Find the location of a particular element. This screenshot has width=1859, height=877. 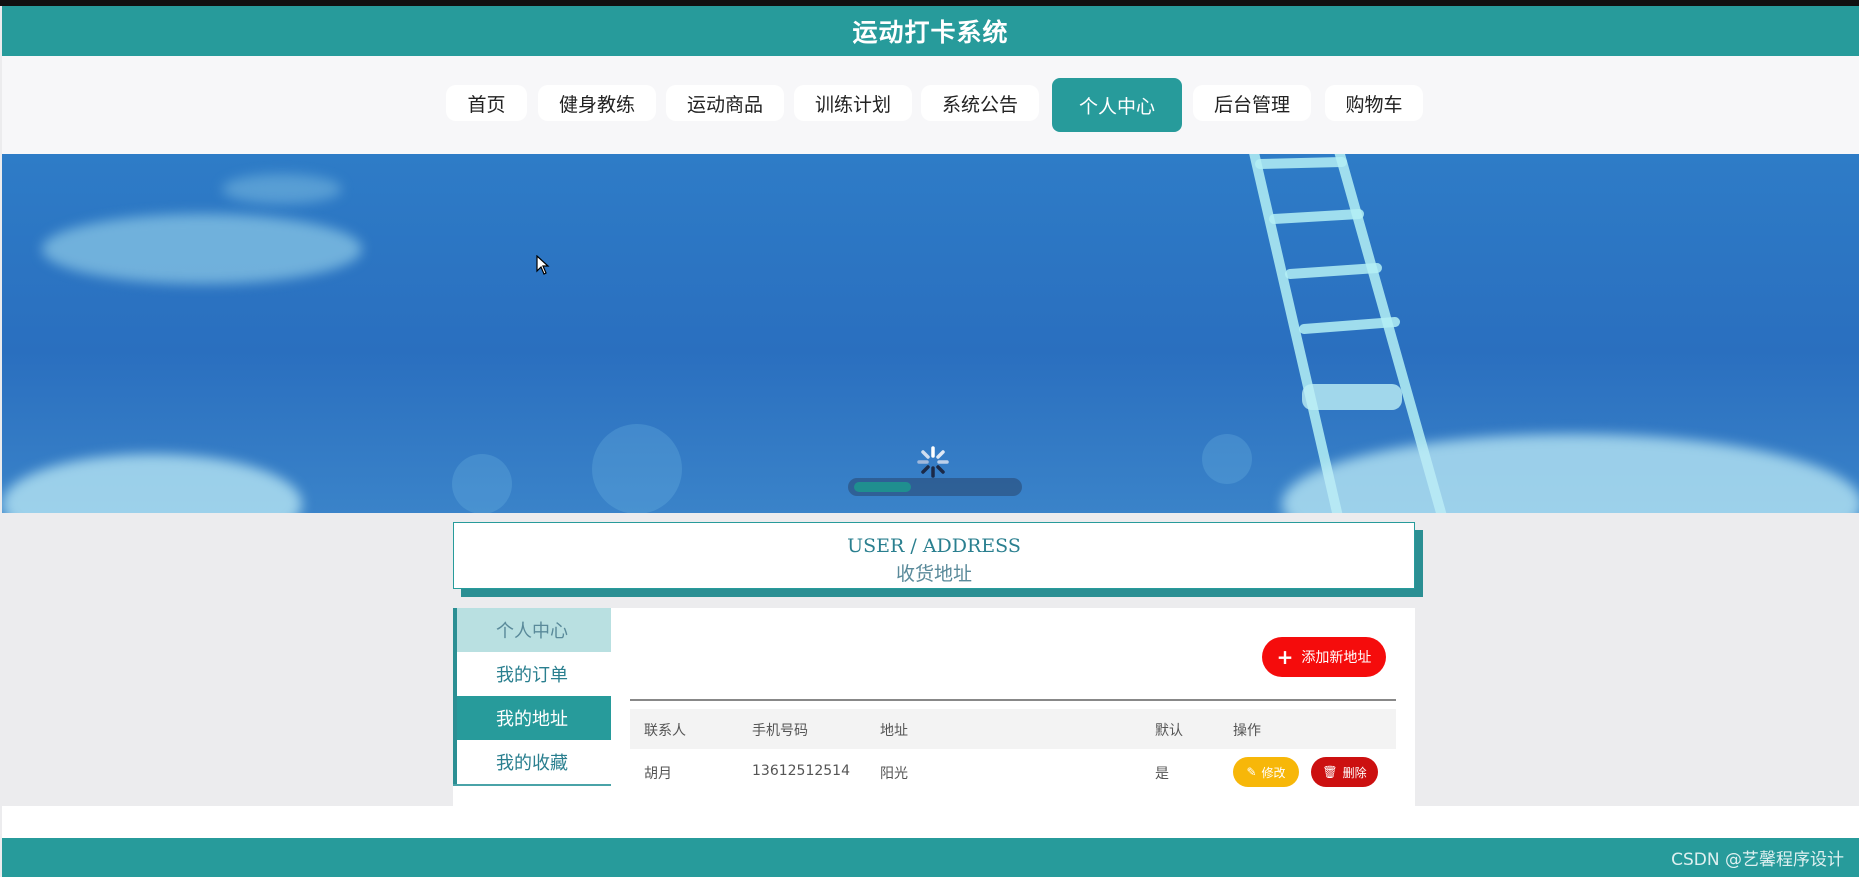

plus-icon: + is located at coordinates (1285, 657).